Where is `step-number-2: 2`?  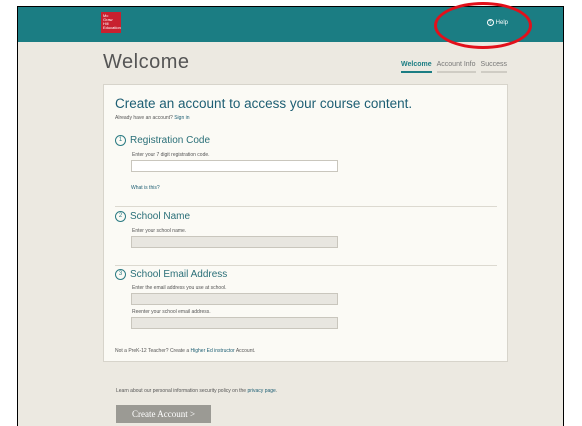
step-number-2: 2 is located at coordinates (120, 216).